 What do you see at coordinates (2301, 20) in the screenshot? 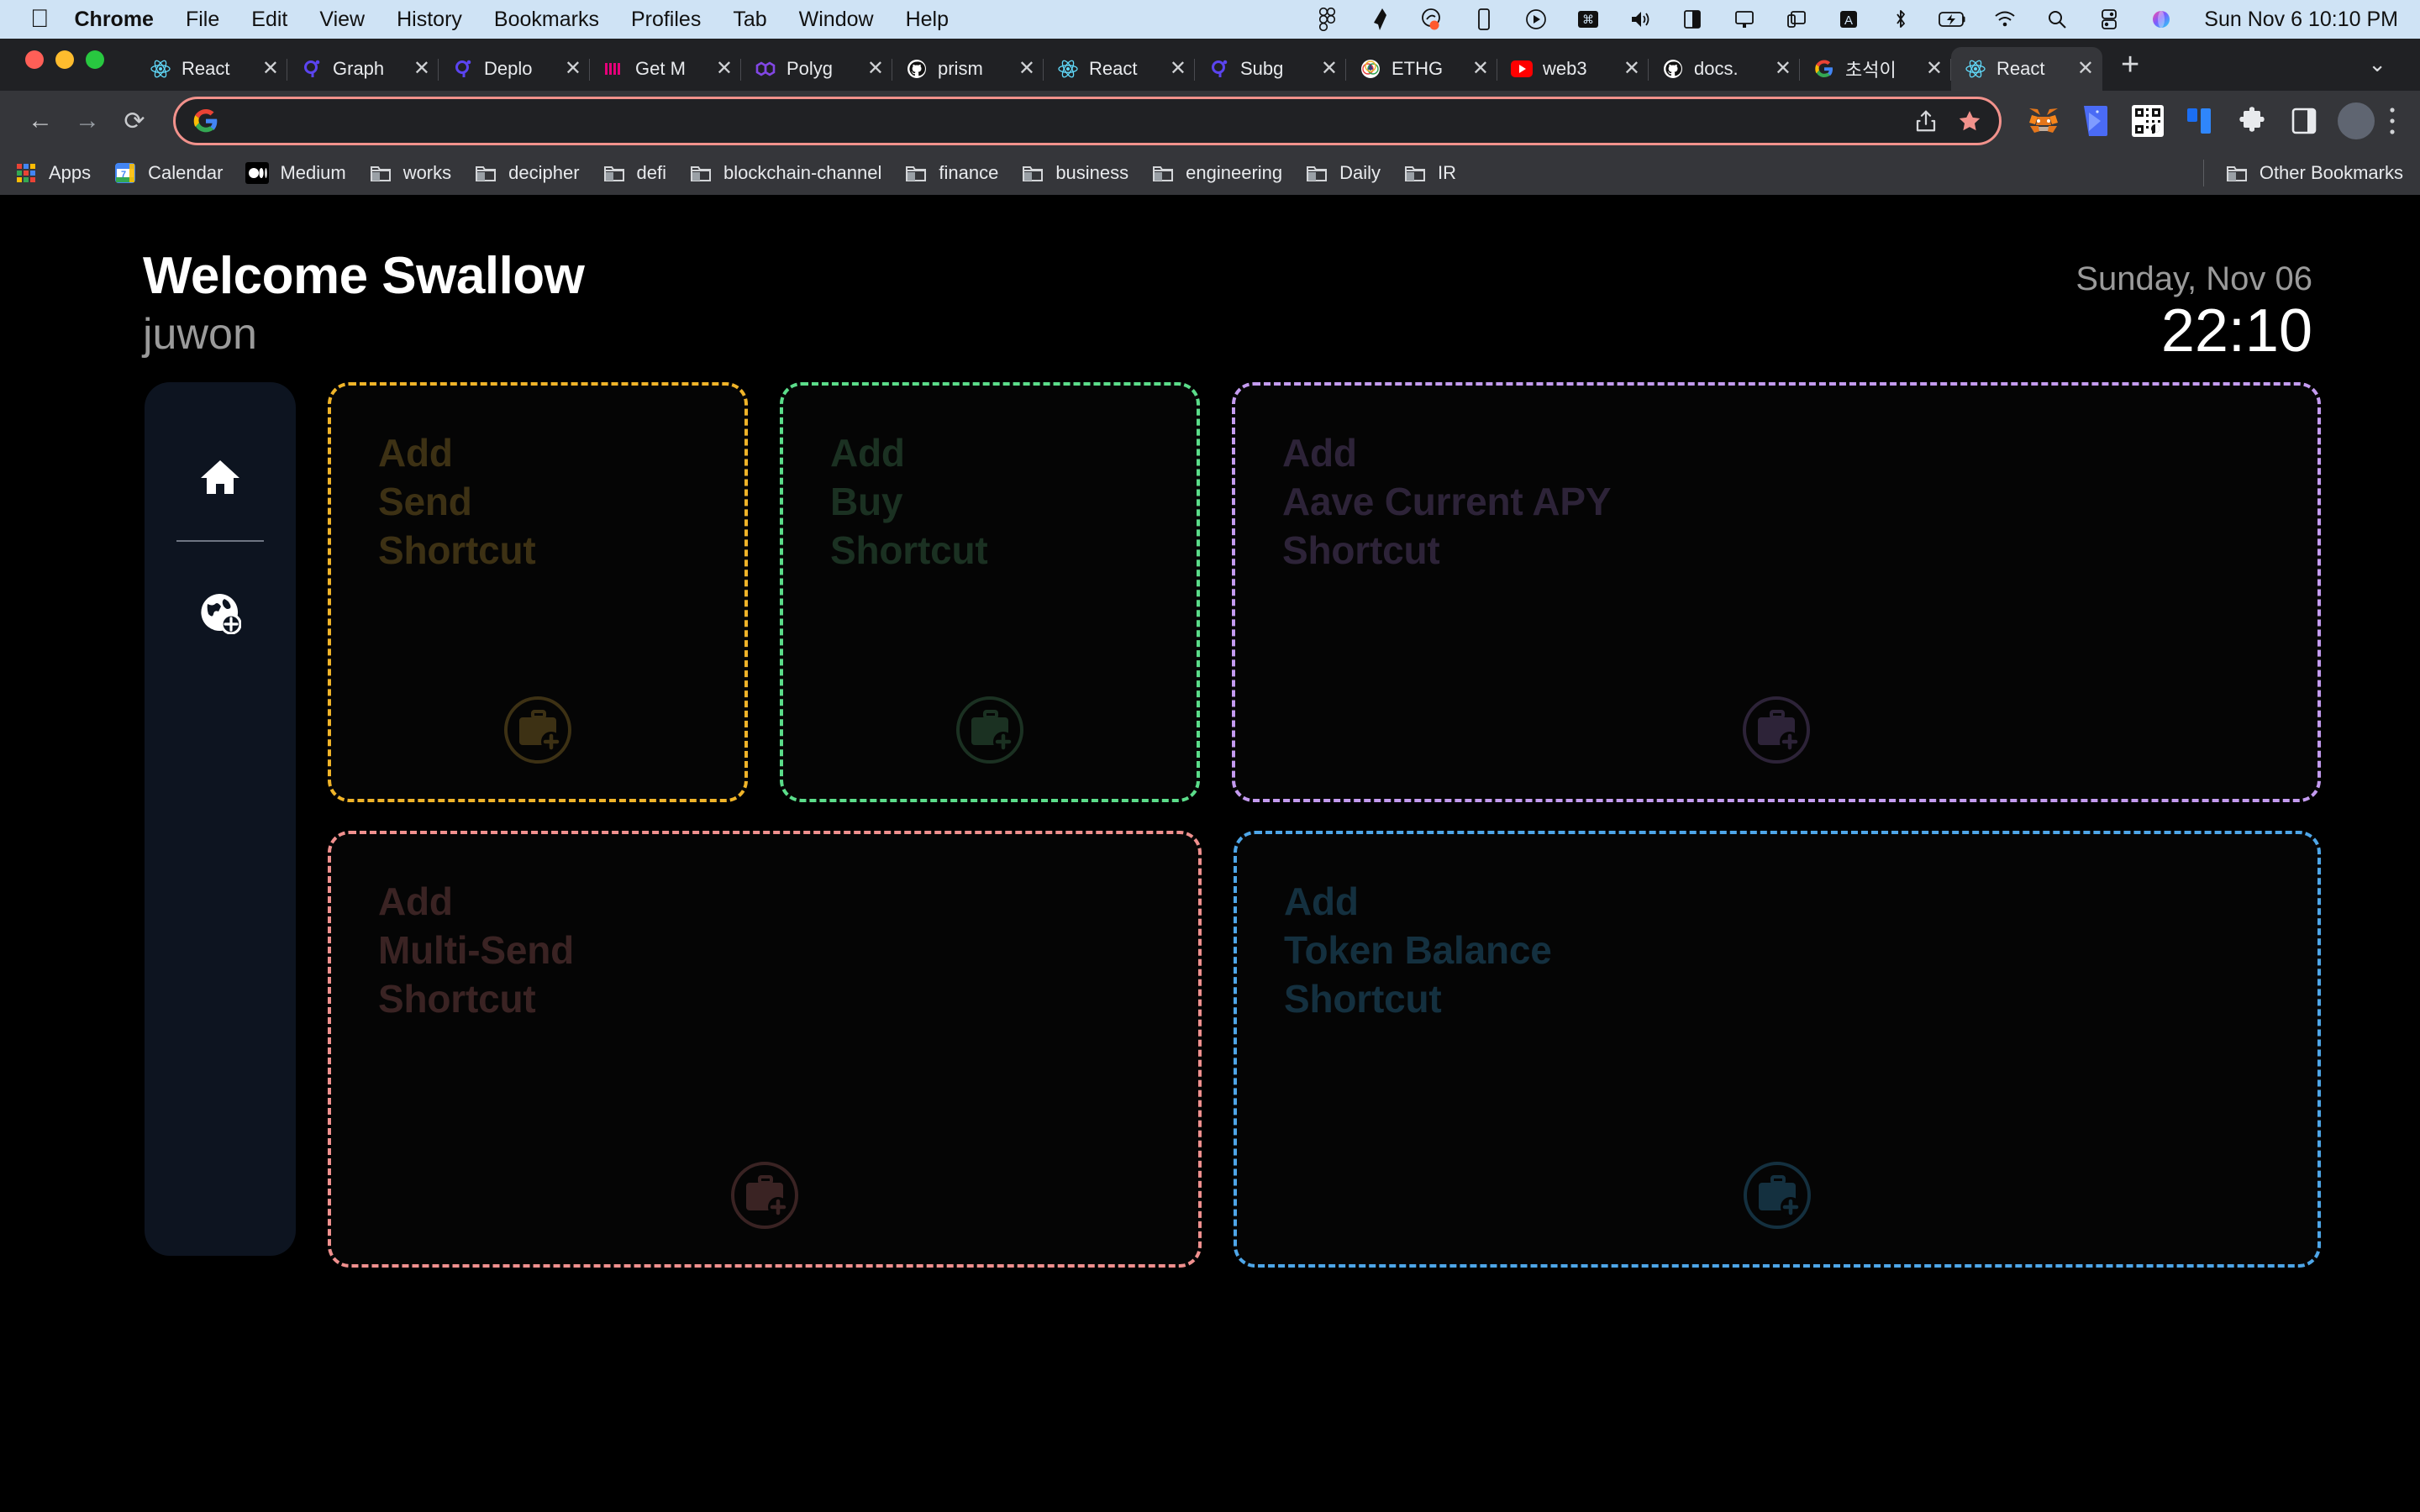
I see `menubar-clock: Sun Nov 6 10:10 PM` at bounding box center [2301, 20].